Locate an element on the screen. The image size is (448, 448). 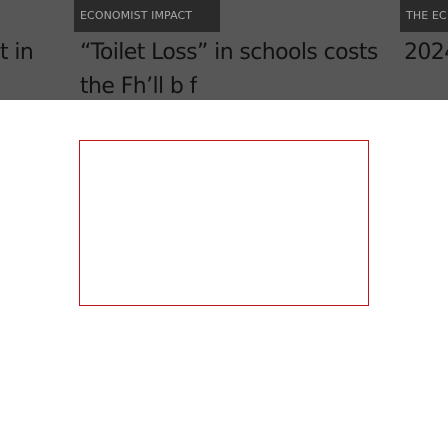
carousel-card-tag: ECONOMIST IMPACT is located at coordinates (147, 16).